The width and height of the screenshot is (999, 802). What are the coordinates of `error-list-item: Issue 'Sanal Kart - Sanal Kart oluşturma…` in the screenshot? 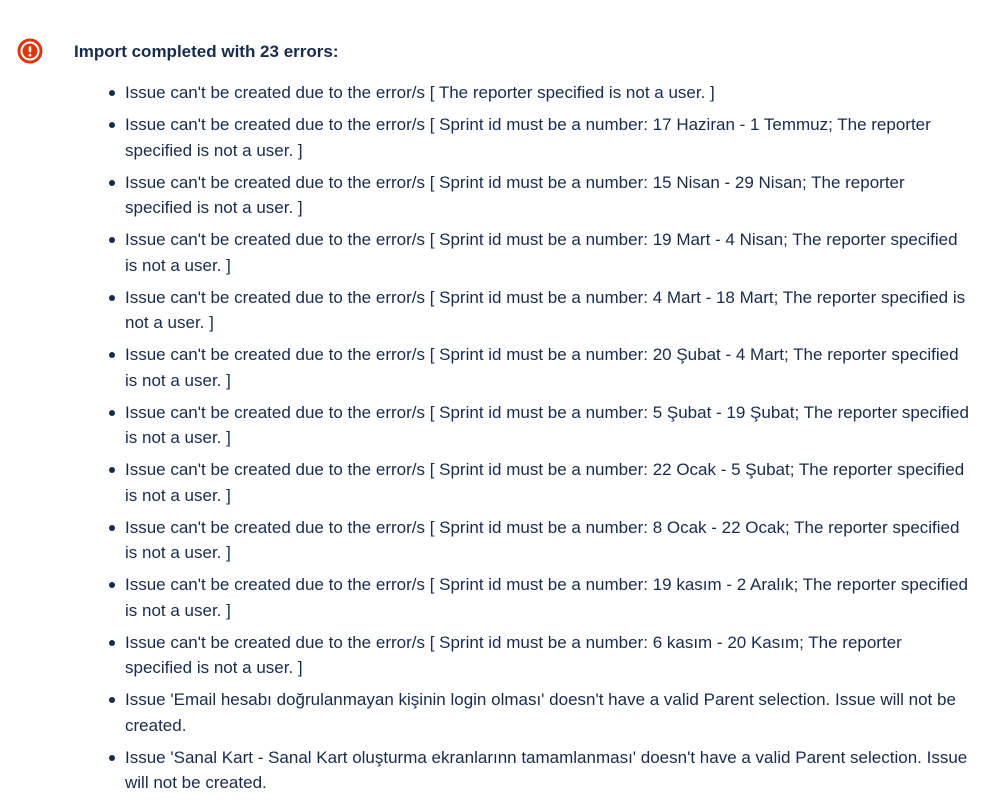 It's located at (539, 770).